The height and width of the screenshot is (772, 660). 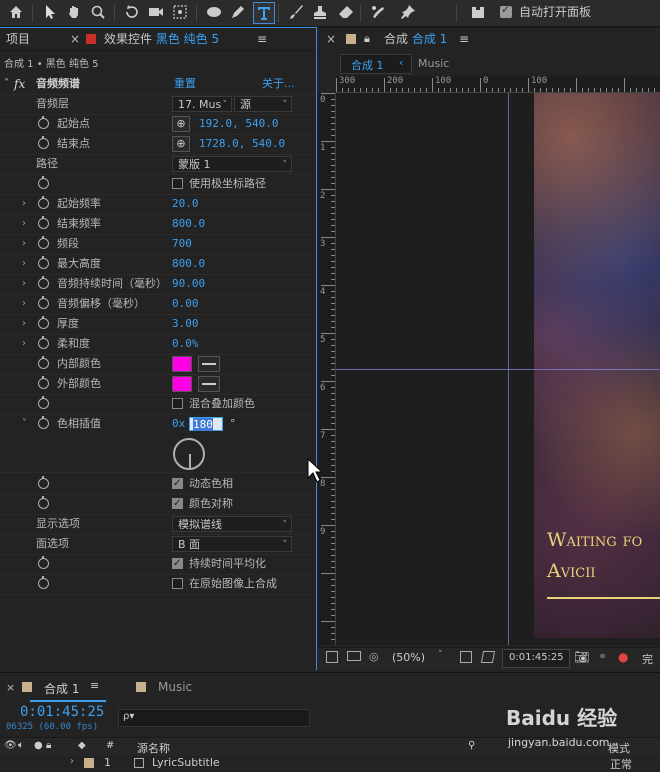 What do you see at coordinates (264, 13) in the screenshot?
I see `type-icon` at bounding box center [264, 13].